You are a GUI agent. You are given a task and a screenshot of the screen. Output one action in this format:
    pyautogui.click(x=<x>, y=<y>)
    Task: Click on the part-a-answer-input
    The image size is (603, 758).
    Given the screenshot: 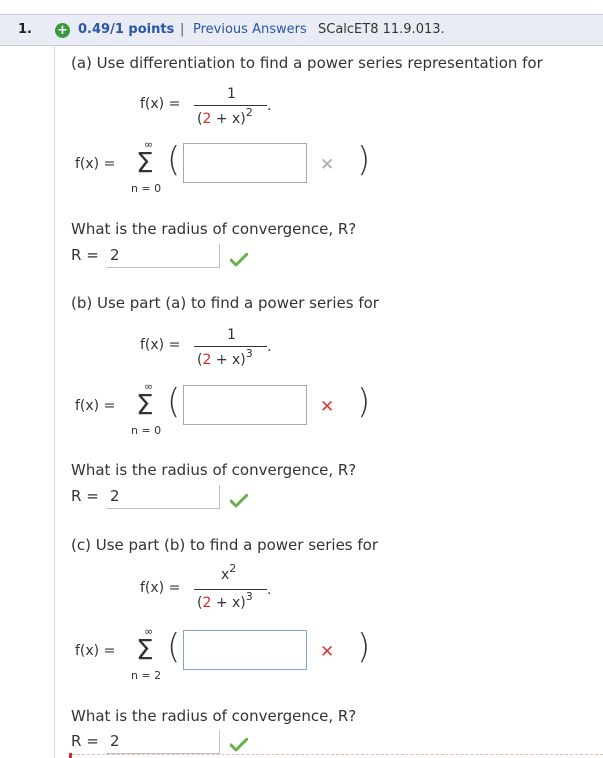 What is the action you would take?
    pyautogui.click(x=245, y=163)
    